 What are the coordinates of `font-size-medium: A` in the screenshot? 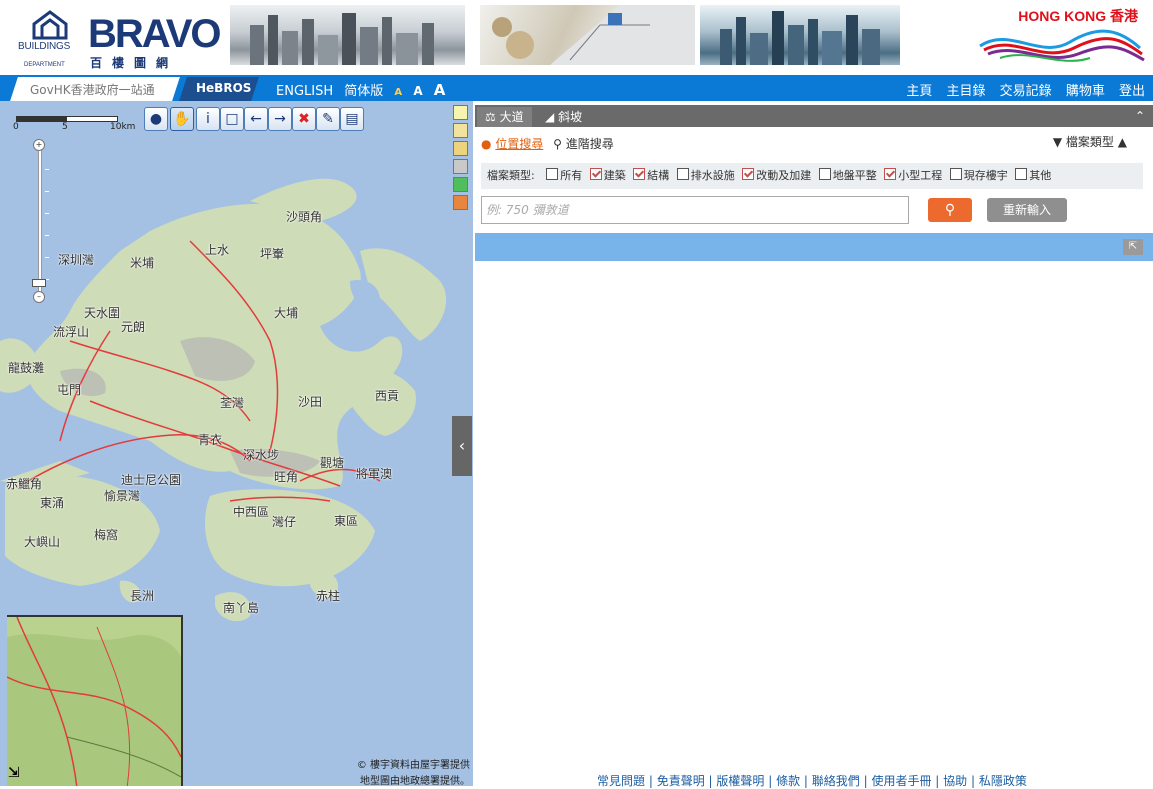 It's located at (417, 91).